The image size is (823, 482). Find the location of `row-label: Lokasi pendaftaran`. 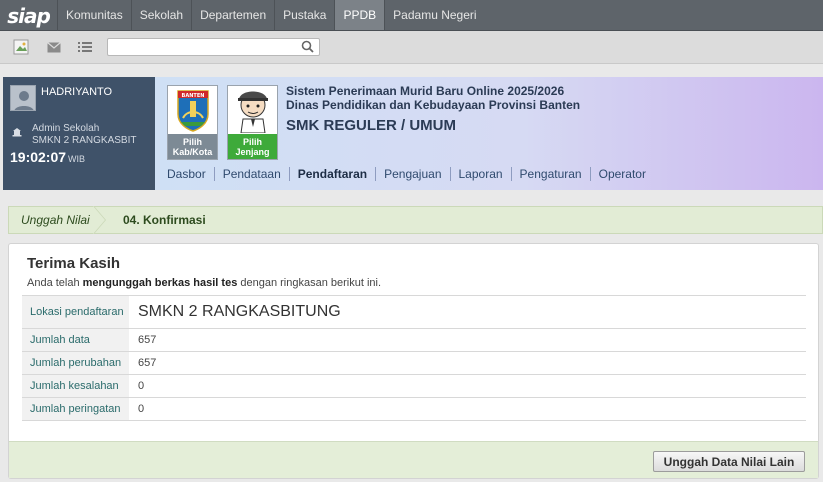

row-label: Lokasi pendaftaran is located at coordinates (75, 312).